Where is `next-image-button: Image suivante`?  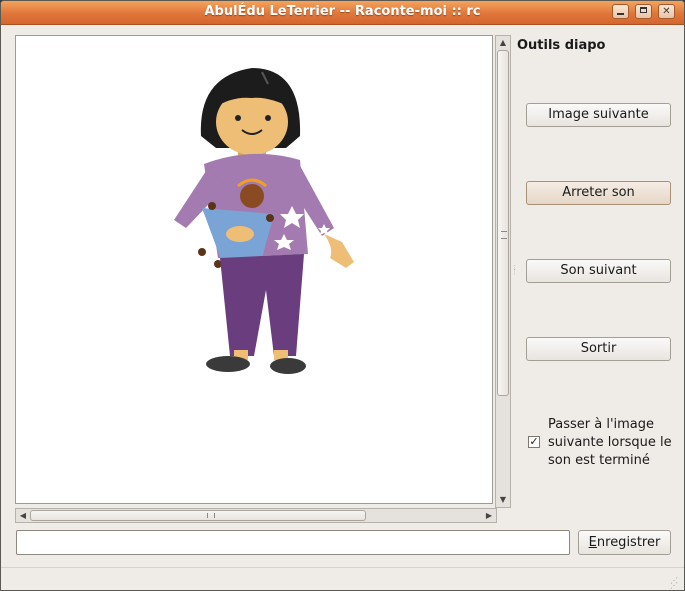
next-image-button: Image suivante is located at coordinates (598, 115).